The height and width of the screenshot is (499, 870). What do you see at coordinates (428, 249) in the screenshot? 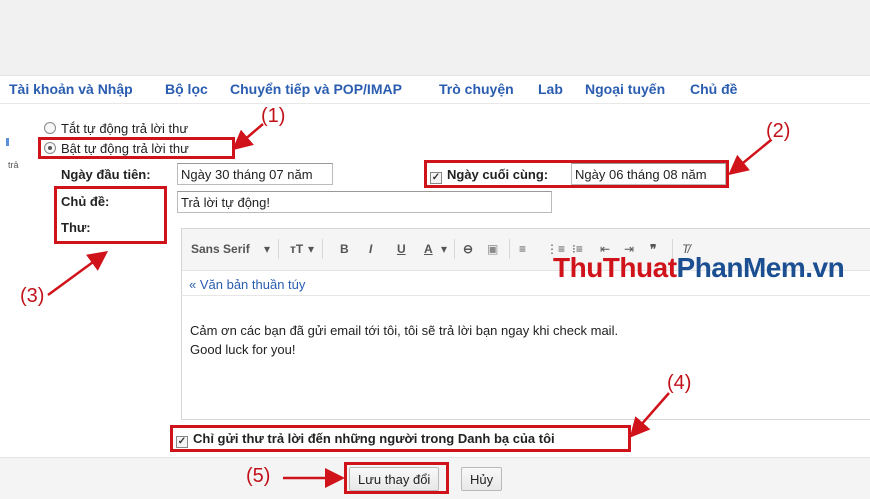
I see `text-color-icon: A` at bounding box center [428, 249].